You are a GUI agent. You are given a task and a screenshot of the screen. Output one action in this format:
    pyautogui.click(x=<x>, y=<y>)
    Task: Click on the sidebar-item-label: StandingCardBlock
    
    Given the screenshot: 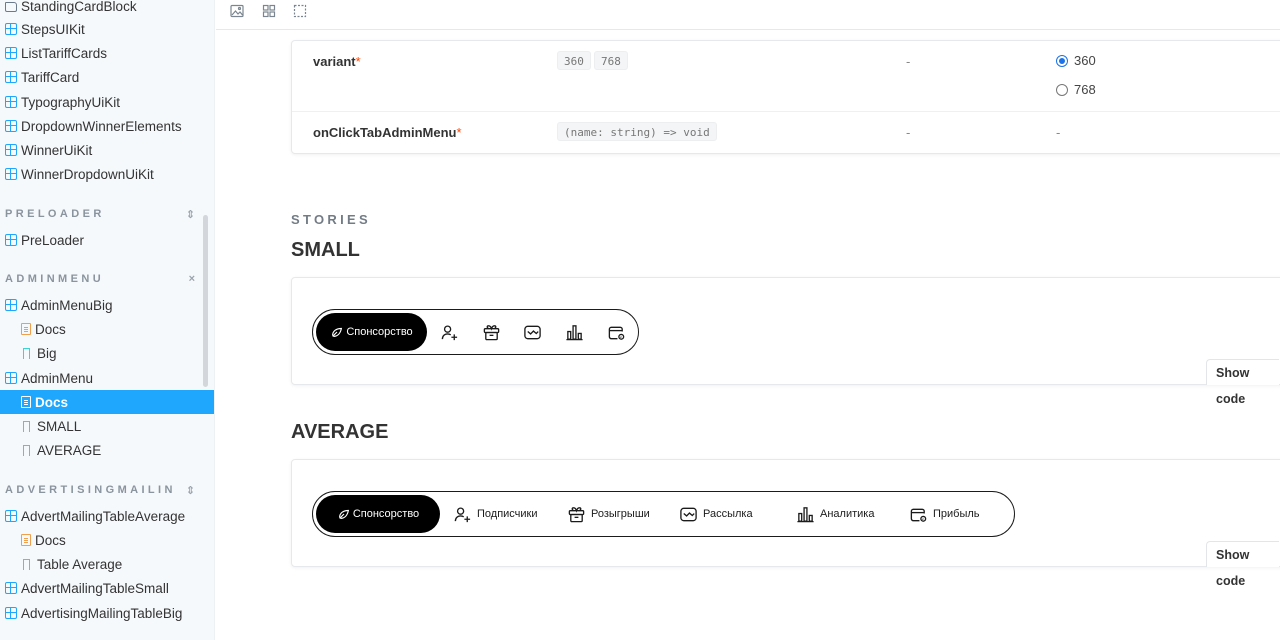 What is the action you would take?
    pyautogui.click(x=79, y=7)
    